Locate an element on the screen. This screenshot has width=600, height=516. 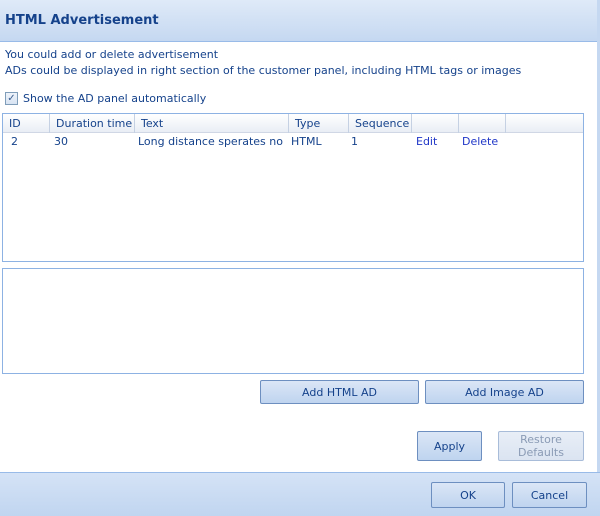
dialog-footer is located at coordinates (300, 494).